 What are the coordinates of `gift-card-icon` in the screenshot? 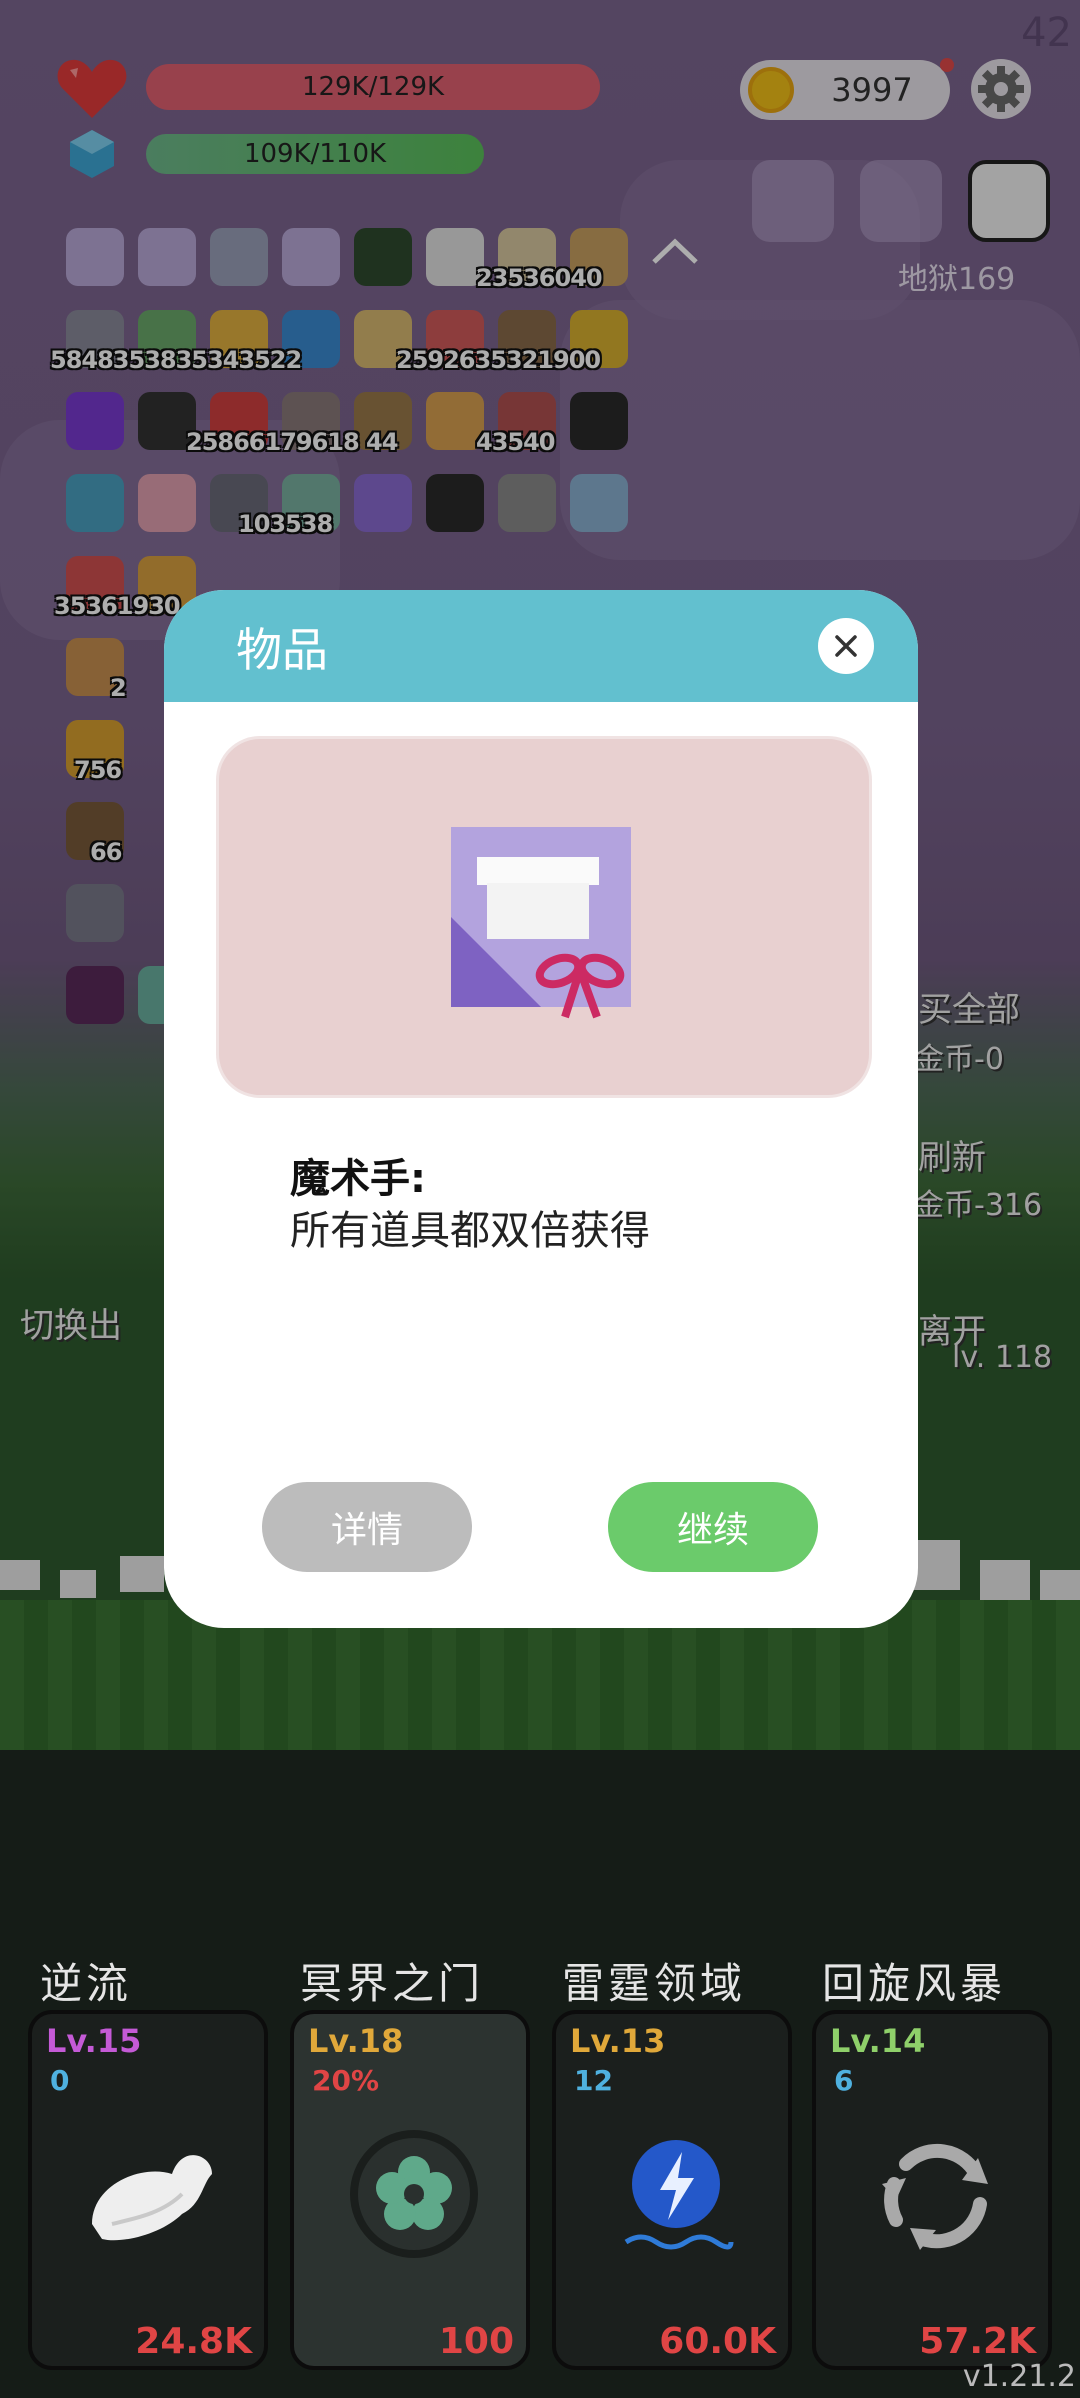 It's located at (541, 923).